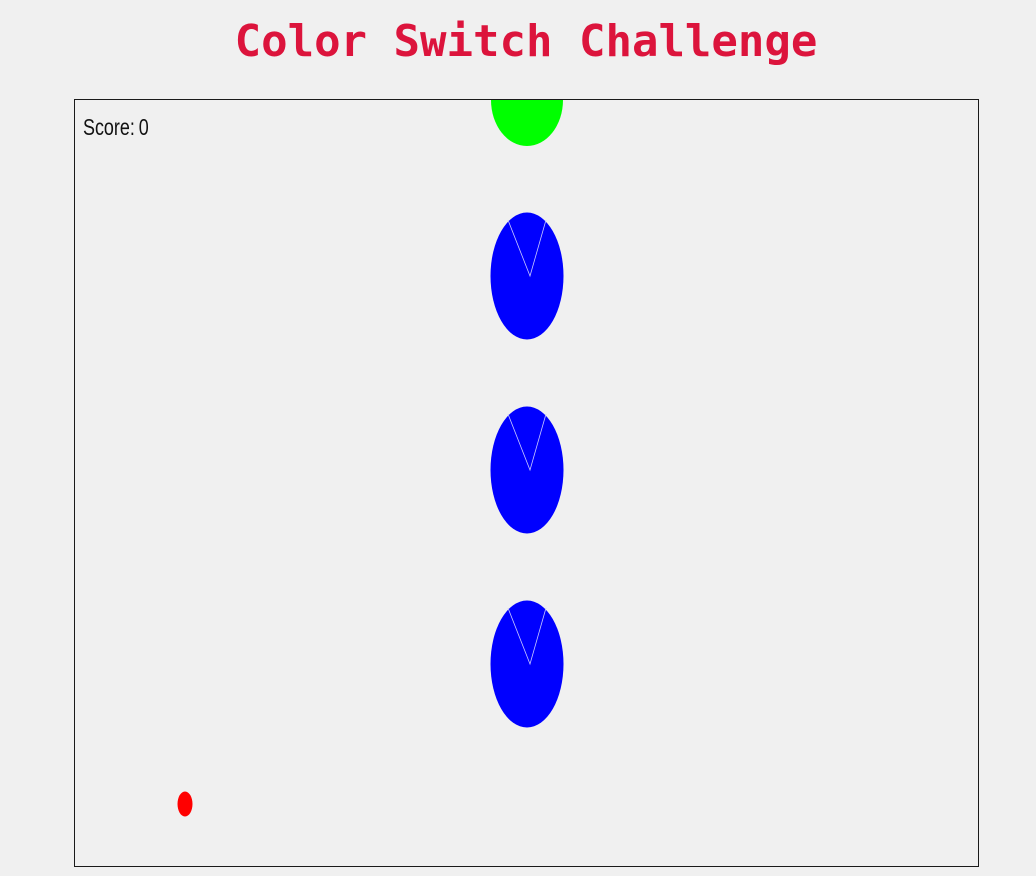 This screenshot has height=876, width=1036. Describe the element at coordinates (527, 123) in the screenshot. I see `color-switcher` at that location.